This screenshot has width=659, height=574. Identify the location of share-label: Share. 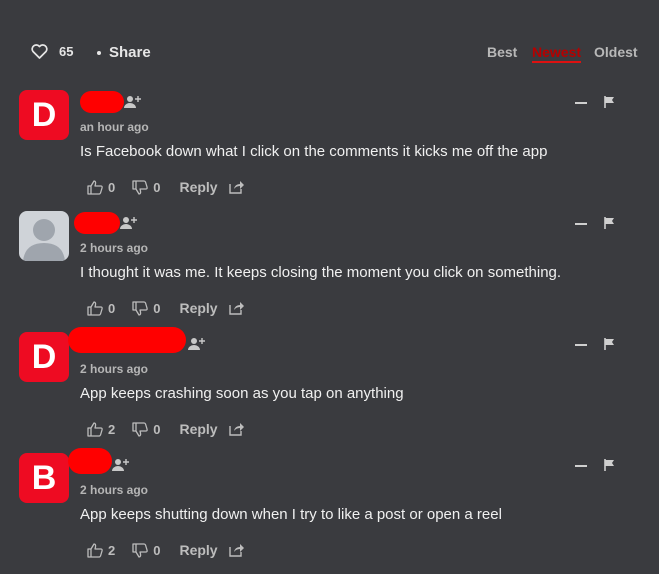
(130, 52).